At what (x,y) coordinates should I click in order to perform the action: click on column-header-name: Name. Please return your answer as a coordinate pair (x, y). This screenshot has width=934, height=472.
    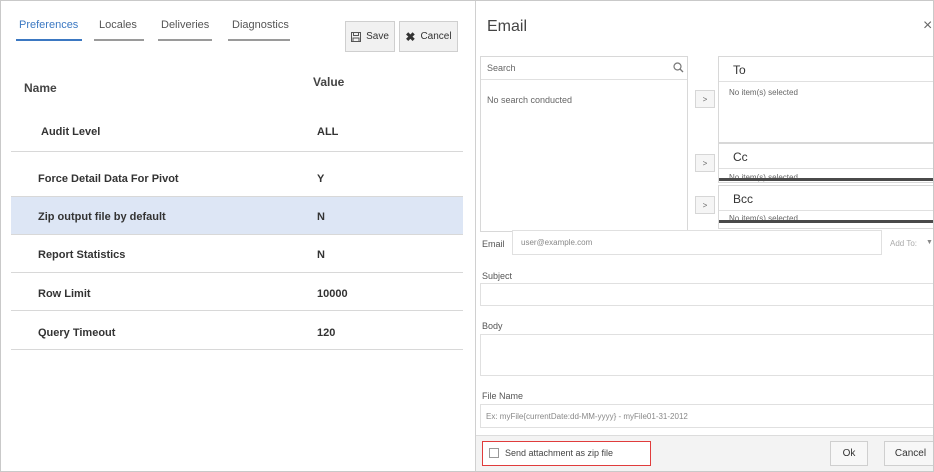
    Looking at the image, I should click on (40, 88).